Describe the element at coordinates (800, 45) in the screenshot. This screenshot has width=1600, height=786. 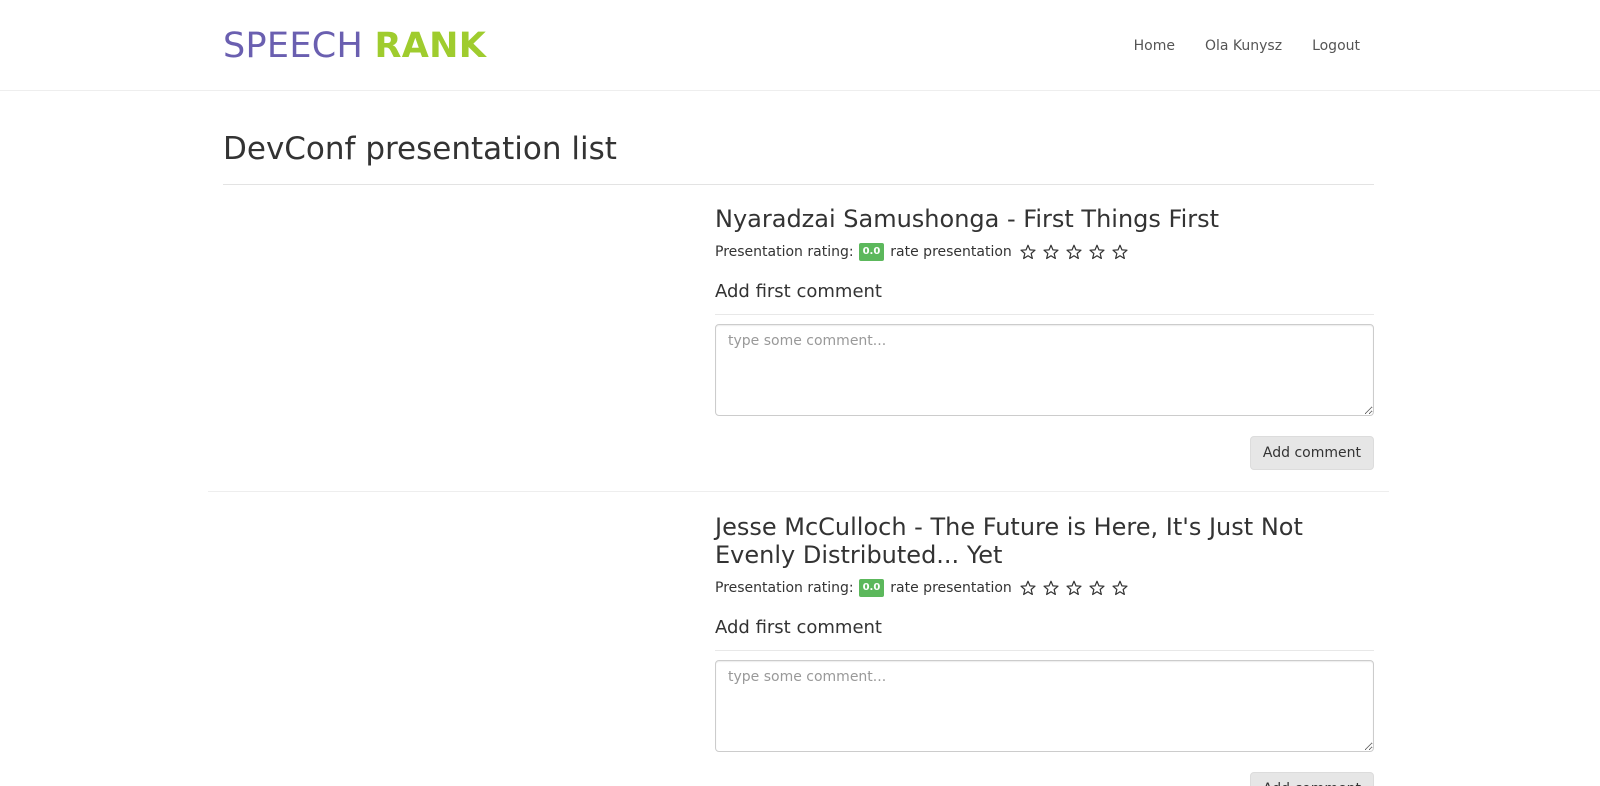
I see `navbar: SPEECH RANK Home Ola Kunysz Logout` at that location.